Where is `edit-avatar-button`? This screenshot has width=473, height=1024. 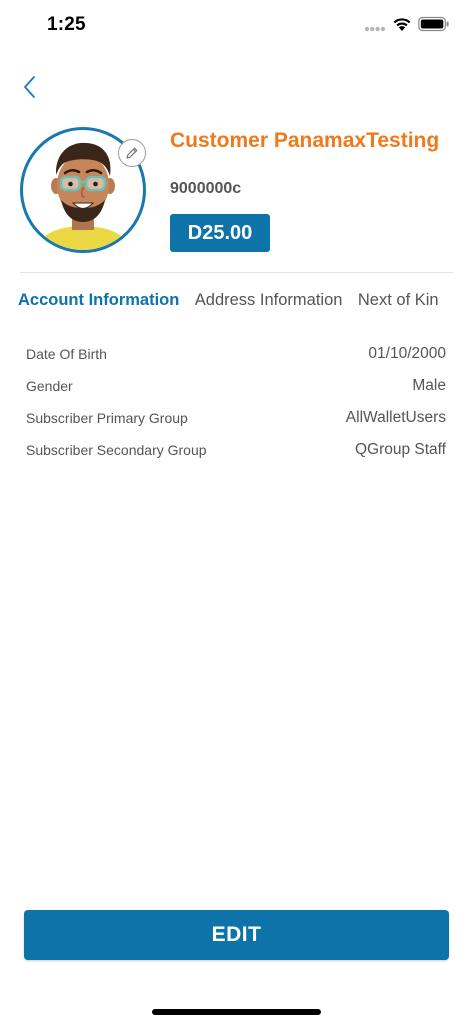 edit-avatar-button is located at coordinates (132, 153).